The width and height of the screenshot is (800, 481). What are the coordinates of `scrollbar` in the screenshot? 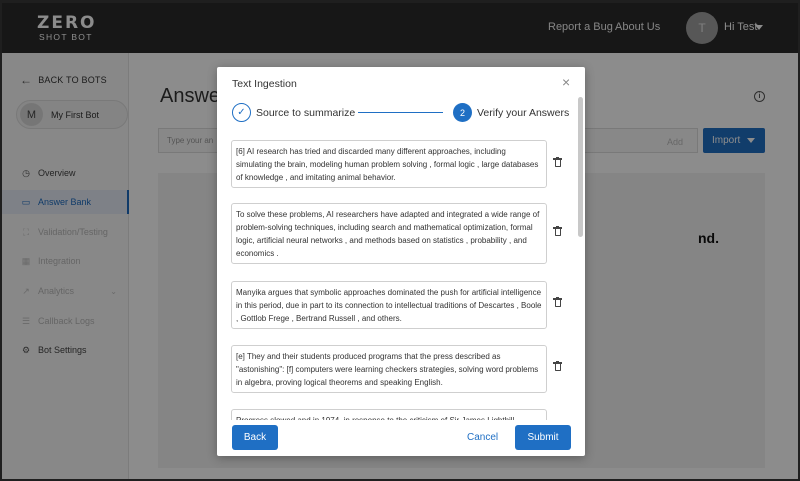 It's located at (580, 167).